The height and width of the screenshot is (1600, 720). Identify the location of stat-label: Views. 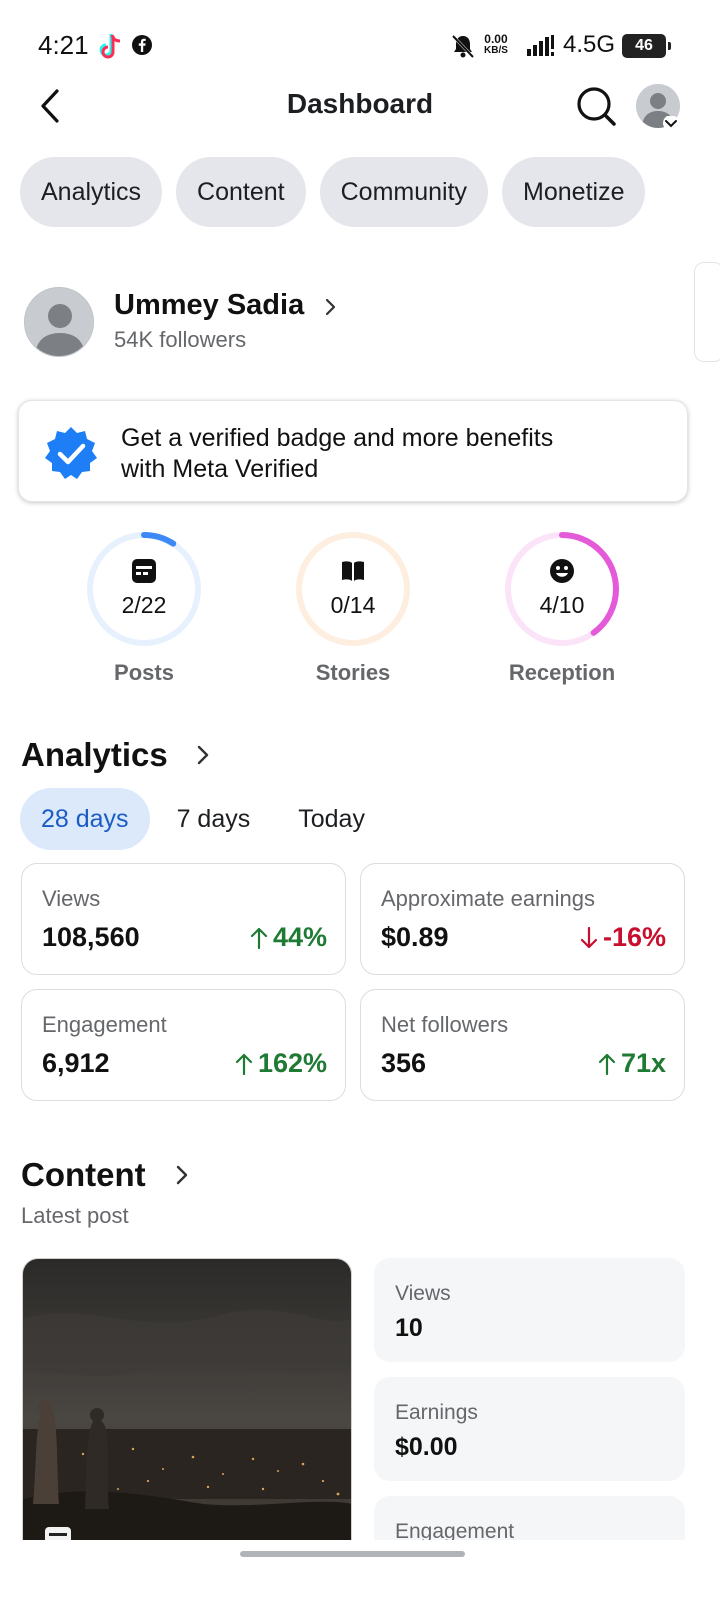
(423, 1293).